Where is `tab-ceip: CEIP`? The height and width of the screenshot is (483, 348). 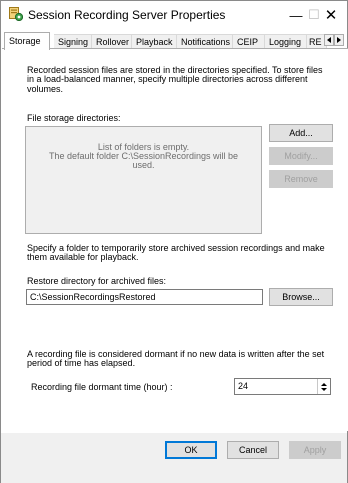 tab-ceip: CEIP is located at coordinates (249, 41).